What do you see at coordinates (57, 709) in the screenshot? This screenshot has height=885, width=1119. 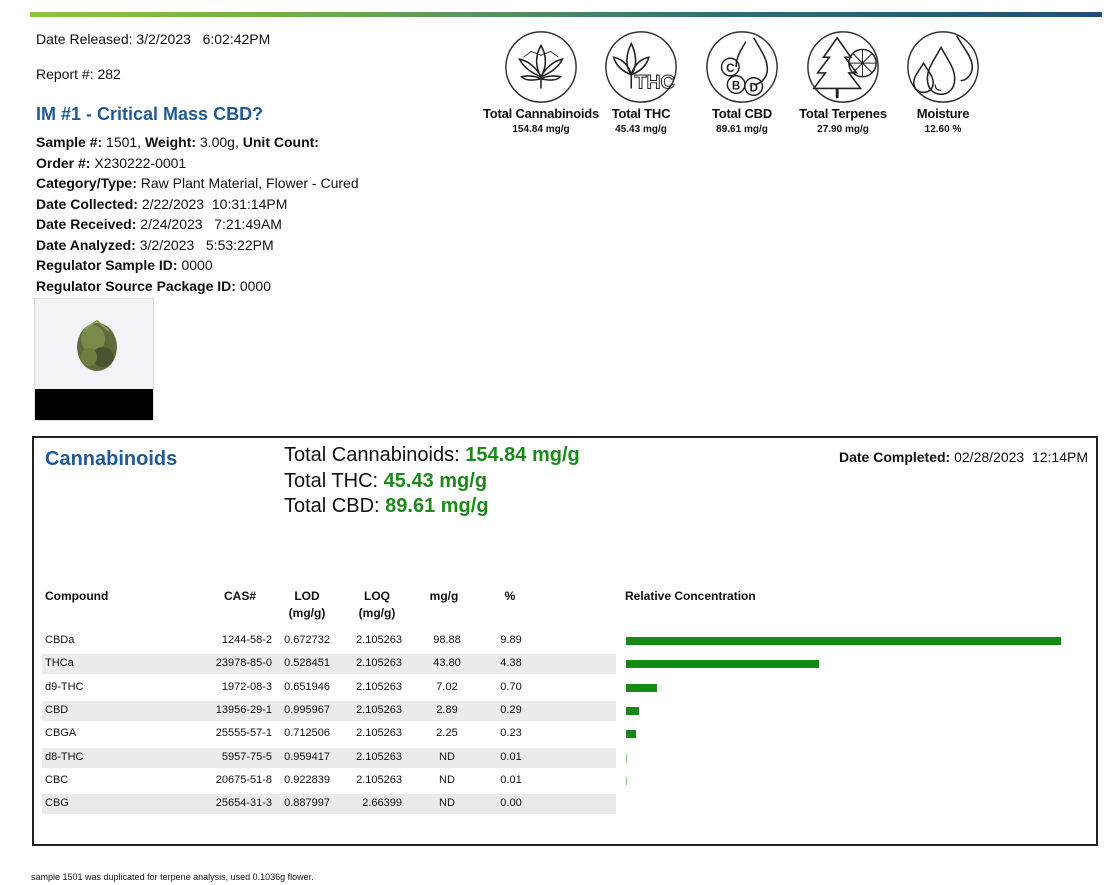 I see `cell-compound: CBD` at bounding box center [57, 709].